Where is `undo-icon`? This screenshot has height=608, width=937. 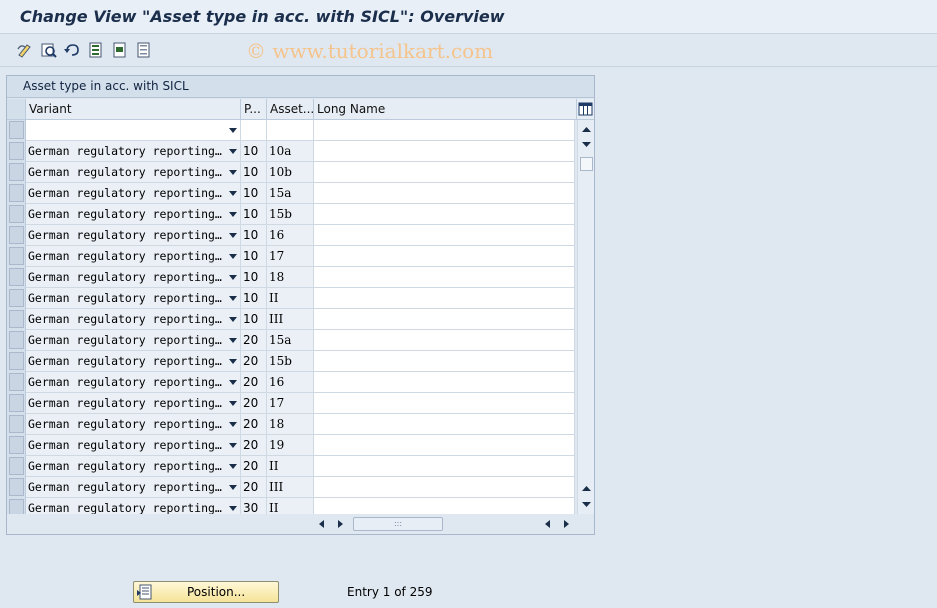
undo-icon is located at coordinates (72, 50).